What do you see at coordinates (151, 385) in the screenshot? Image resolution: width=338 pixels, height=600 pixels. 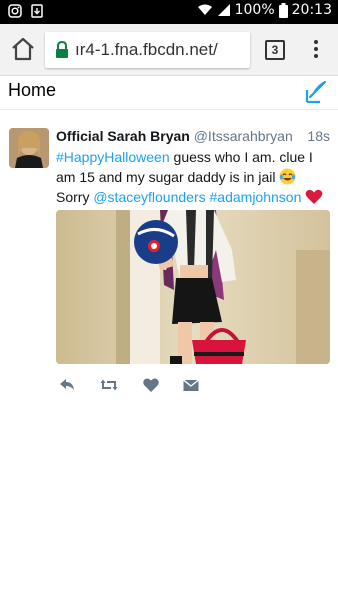 I see `like-icon` at bounding box center [151, 385].